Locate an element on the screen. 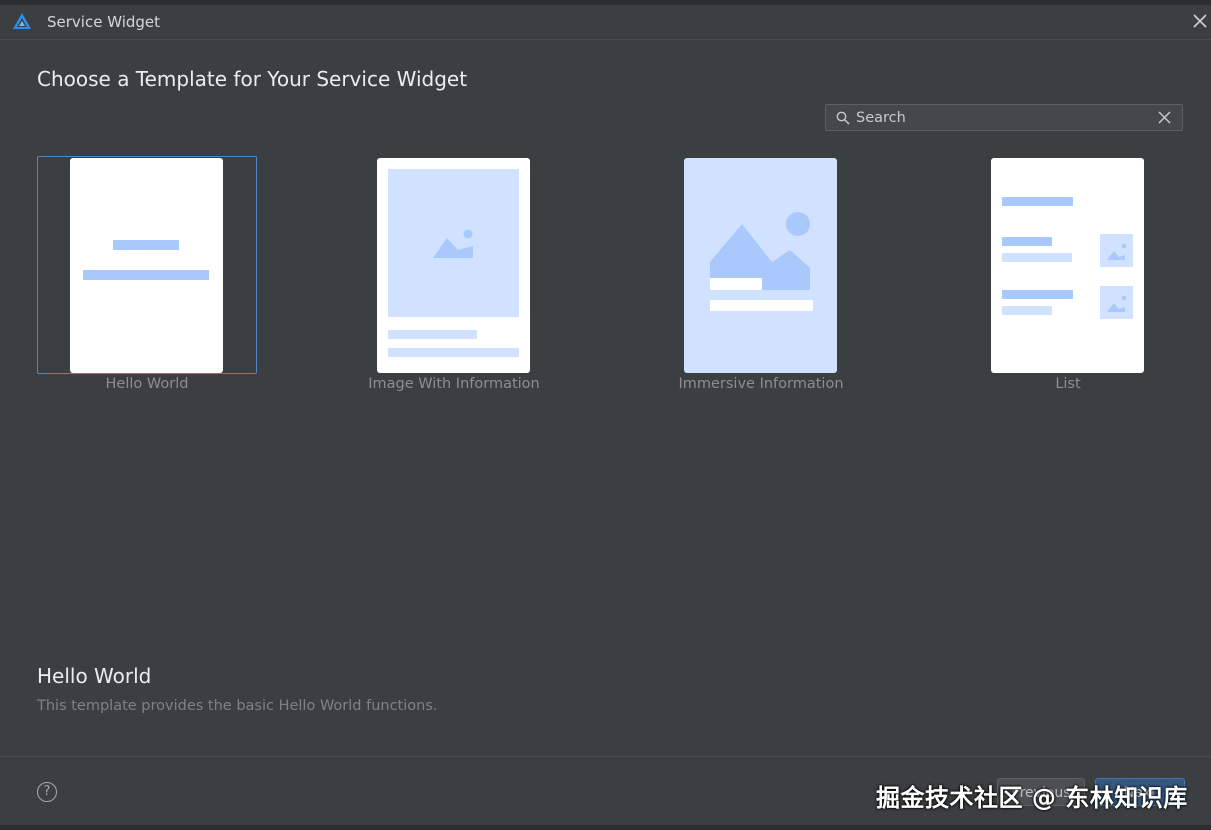 The image size is (1211, 830). help-icon: ? is located at coordinates (47, 792).